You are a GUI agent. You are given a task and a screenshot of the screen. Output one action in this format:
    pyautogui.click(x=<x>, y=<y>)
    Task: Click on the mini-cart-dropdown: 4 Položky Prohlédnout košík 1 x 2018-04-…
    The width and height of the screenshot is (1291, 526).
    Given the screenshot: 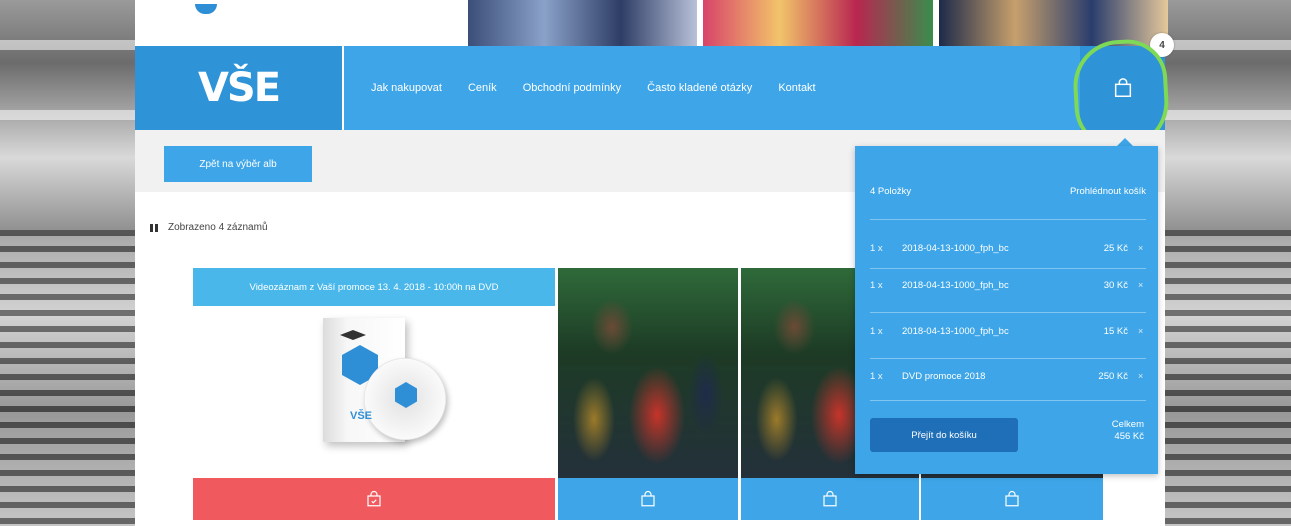 What is the action you would take?
    pyautogui.click(x=1006, y=310)
    